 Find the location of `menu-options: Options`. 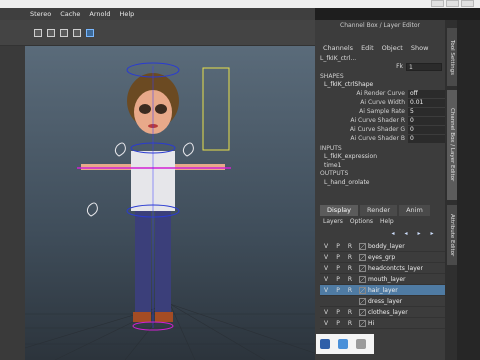

menu-options: Options is located at coordinates (361, 221).